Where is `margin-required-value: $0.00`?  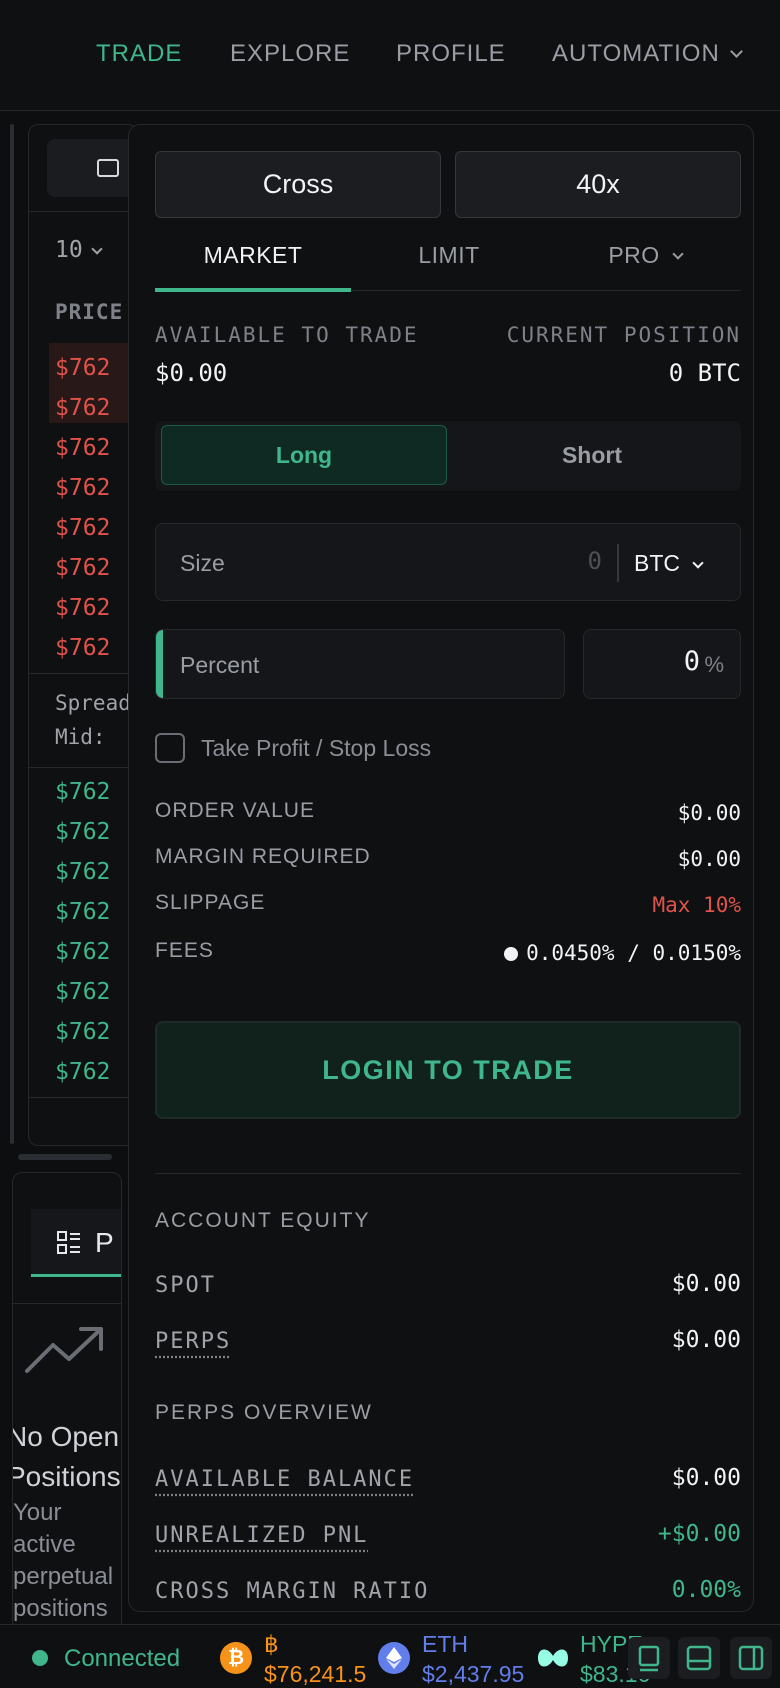
margin-required-value: $0.00 is located at coordinates (709, 859).